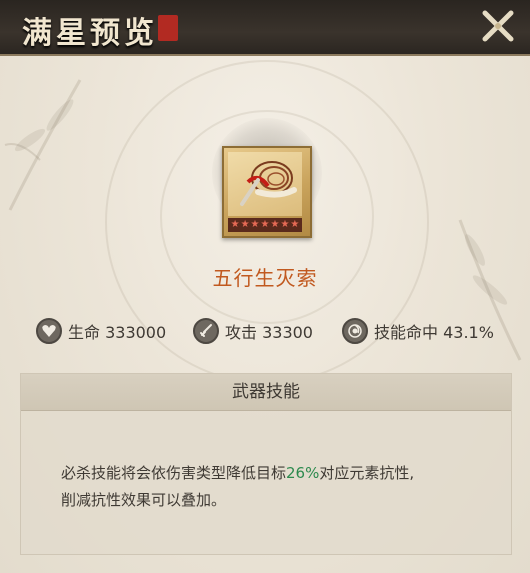 The width and height of the screenshot is (530, 573). I want to click on item-name: 五行生灭索, so click(265, 278).